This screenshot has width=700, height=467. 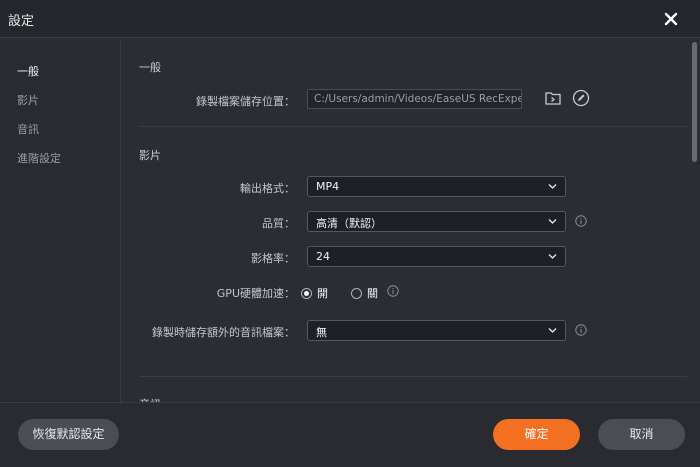 What do you see at coordinates (150, 67) in the screenshot?
I see `section-title-general: 一般` at bounding box center [150, 67].